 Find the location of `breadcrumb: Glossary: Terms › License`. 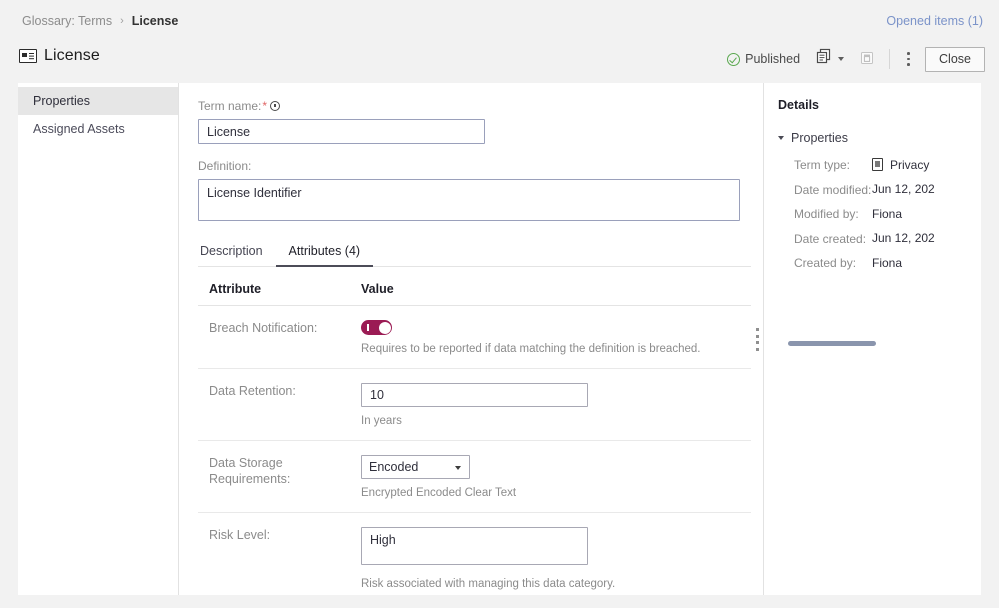

breadcrumb: Glossary: Terms › License is located at coordinates (100, 21).